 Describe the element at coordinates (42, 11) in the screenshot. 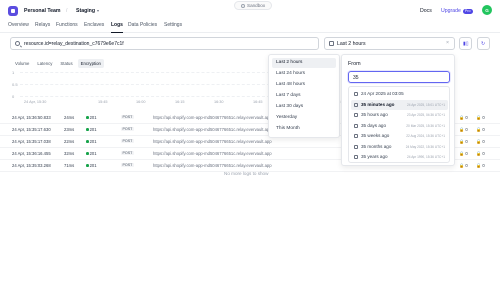

I see `team-switcher: Personal Team` at that location.